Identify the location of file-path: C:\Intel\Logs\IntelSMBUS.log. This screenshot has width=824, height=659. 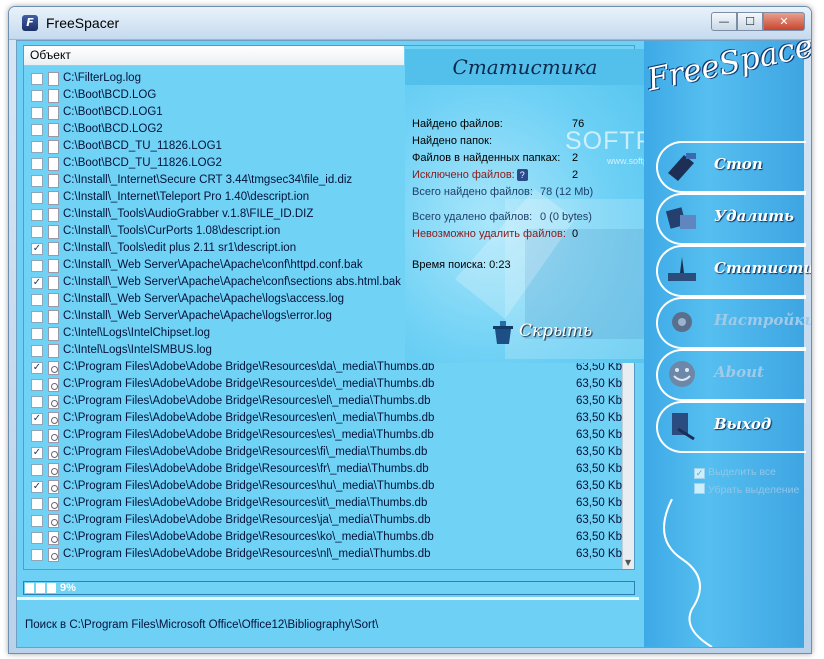
(137, 350).